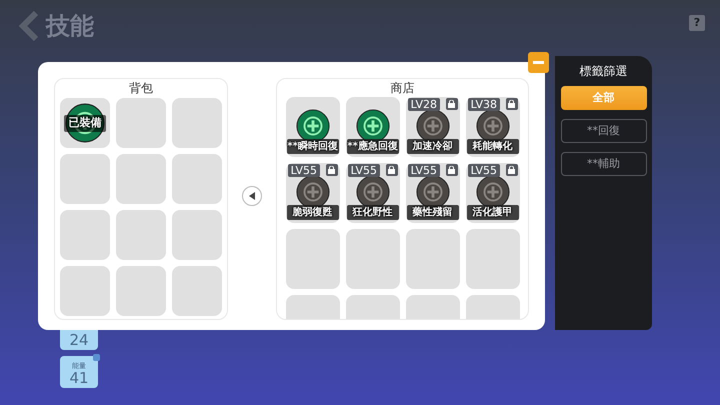  Describe the element at coordinates (603, 131) in the screenshot. I see `filter-option: **回復` at that location.